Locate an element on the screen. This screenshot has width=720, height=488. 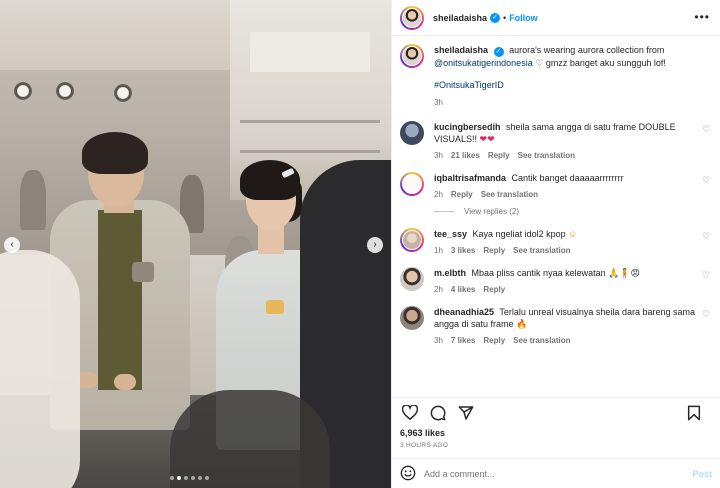
caption-mention: @onitsukatigerindonesia is located at coordinates (483, 63).